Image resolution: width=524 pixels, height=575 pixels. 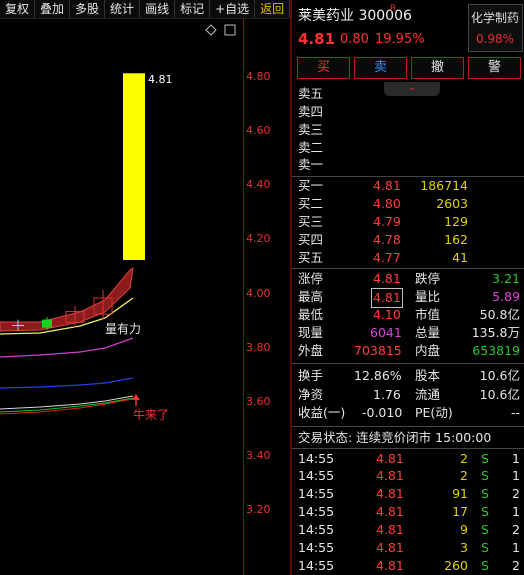 What do you see at coordinates (428, 350) in the screenshot?
I see `inner-volume-label: 内盘` at bounding box center [428, 350].